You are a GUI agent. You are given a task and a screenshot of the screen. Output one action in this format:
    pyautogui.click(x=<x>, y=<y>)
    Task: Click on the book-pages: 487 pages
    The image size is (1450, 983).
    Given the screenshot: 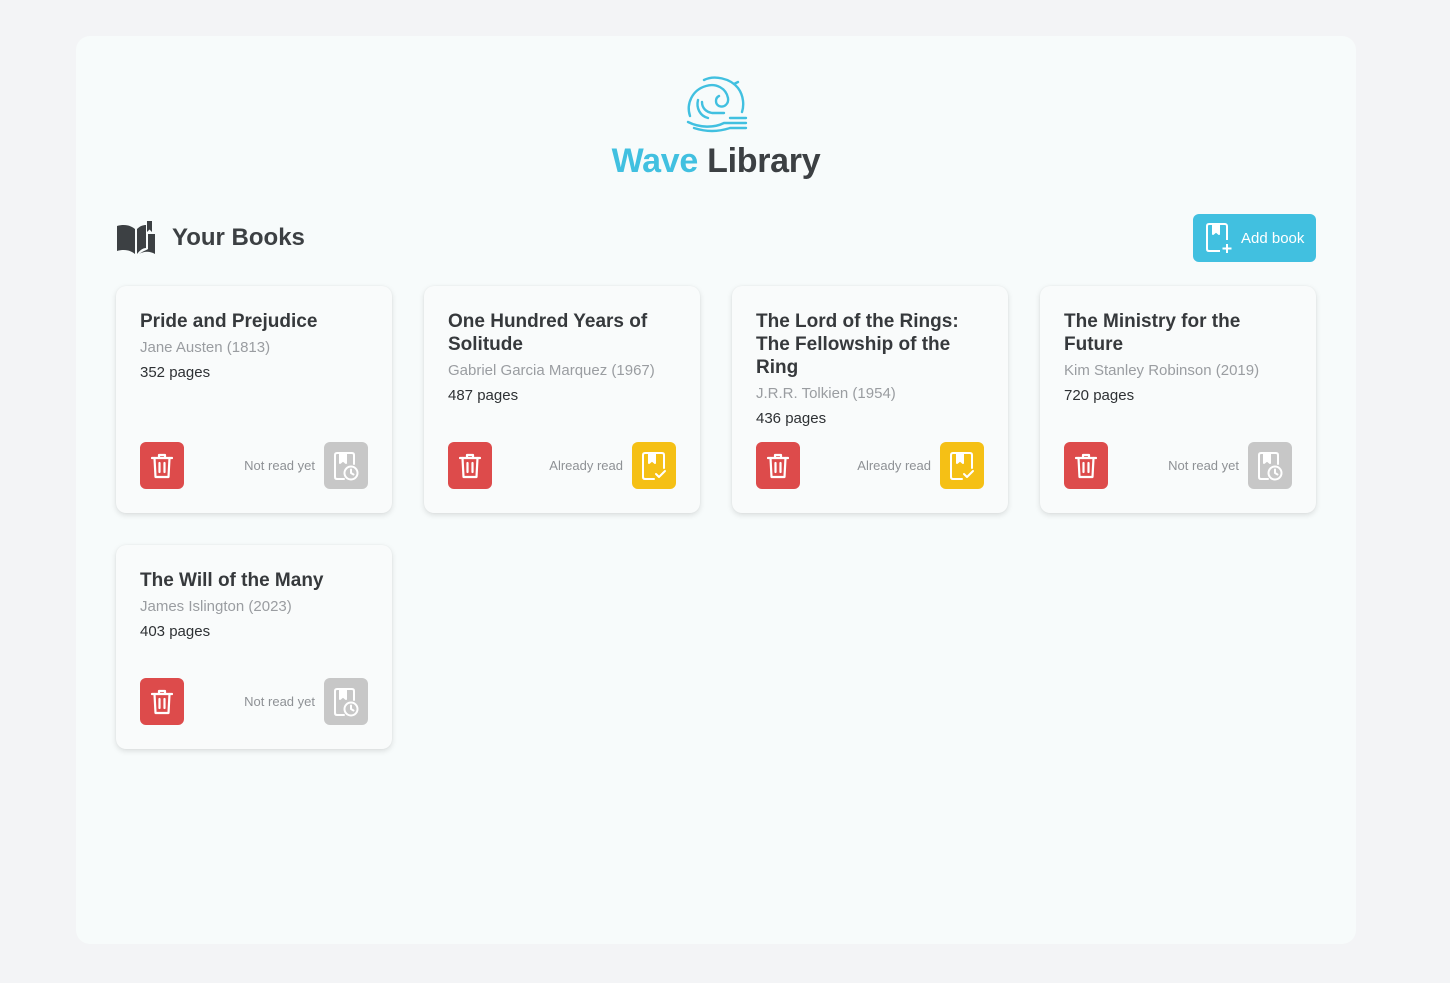 What is the action you would take?
    pyautogui.click(x=483, y=395)
    